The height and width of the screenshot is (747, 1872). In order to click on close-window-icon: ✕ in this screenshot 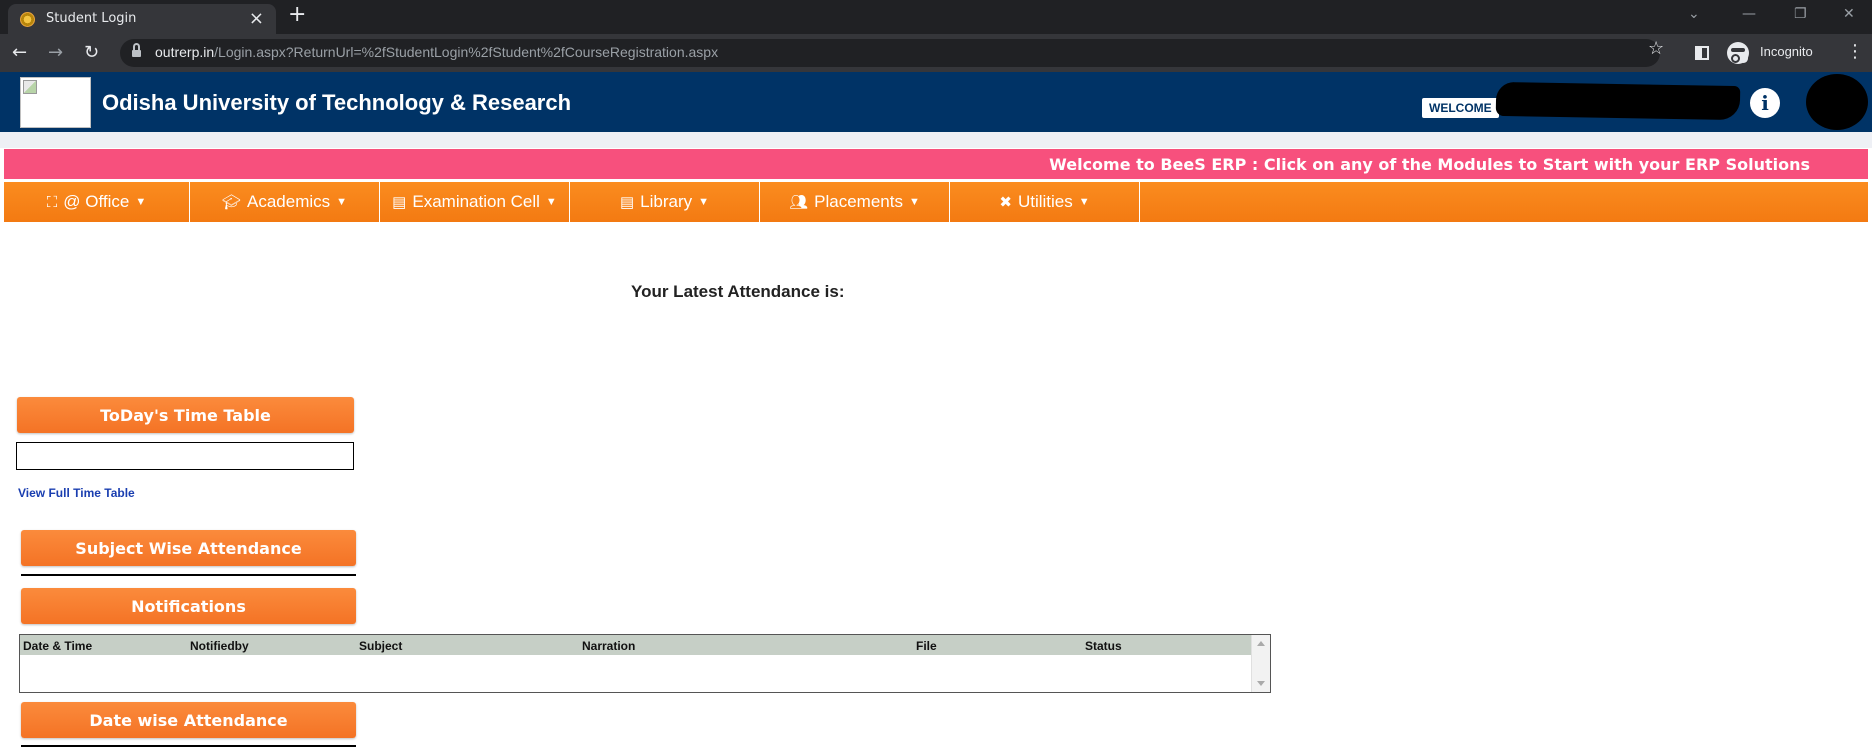, I will do `click(1849, 14)`.